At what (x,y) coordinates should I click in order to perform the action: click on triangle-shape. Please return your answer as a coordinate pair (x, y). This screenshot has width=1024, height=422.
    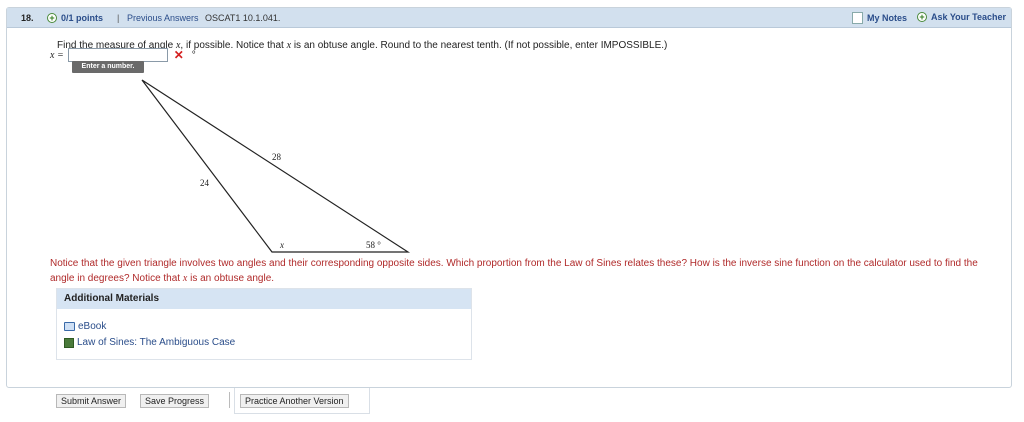
    Looking at the image, I should click on (276, 166).